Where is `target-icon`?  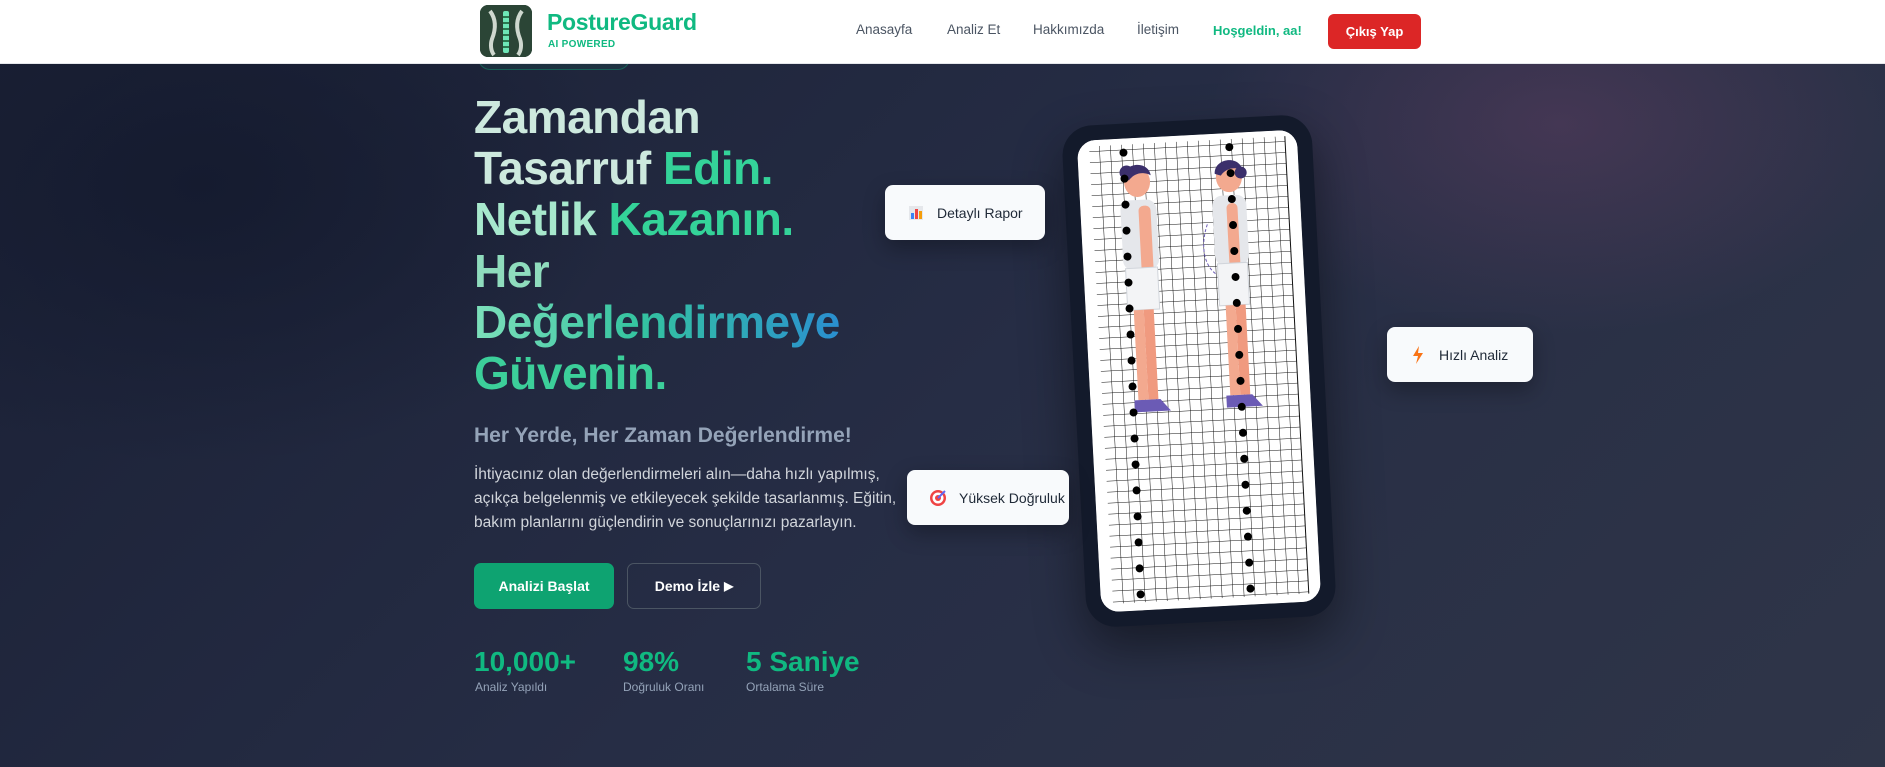 target-icon is located at coordinates (938, 498).